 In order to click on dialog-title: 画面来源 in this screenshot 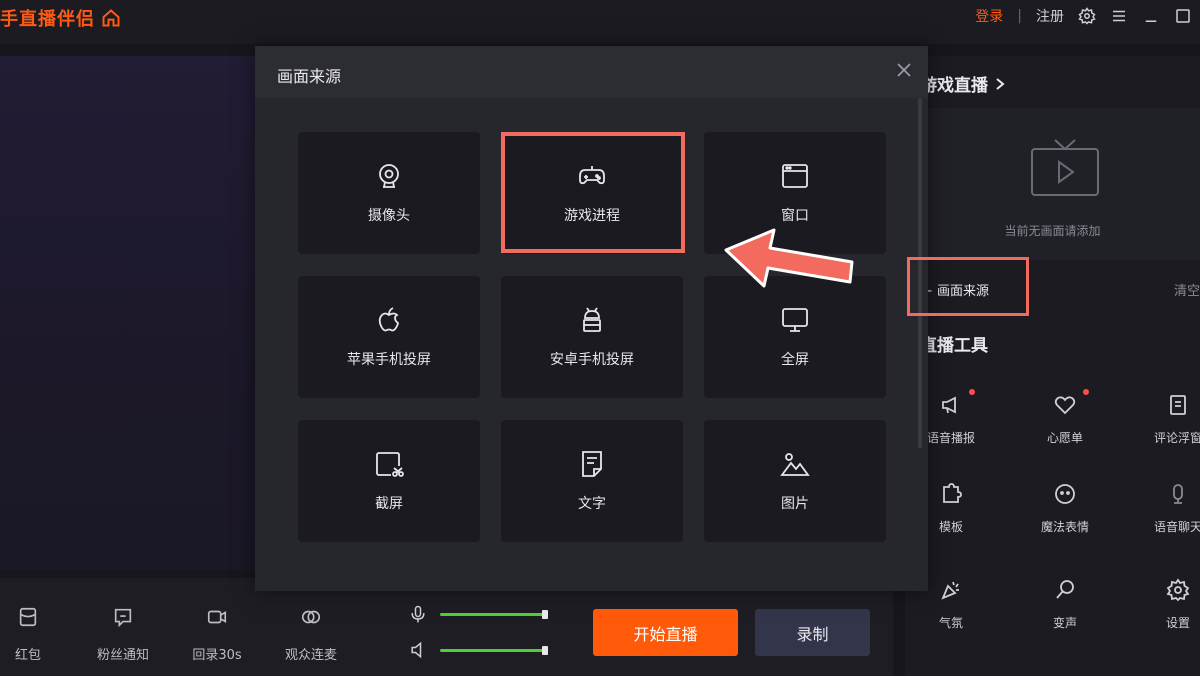, I will do `click(309, 76)`.